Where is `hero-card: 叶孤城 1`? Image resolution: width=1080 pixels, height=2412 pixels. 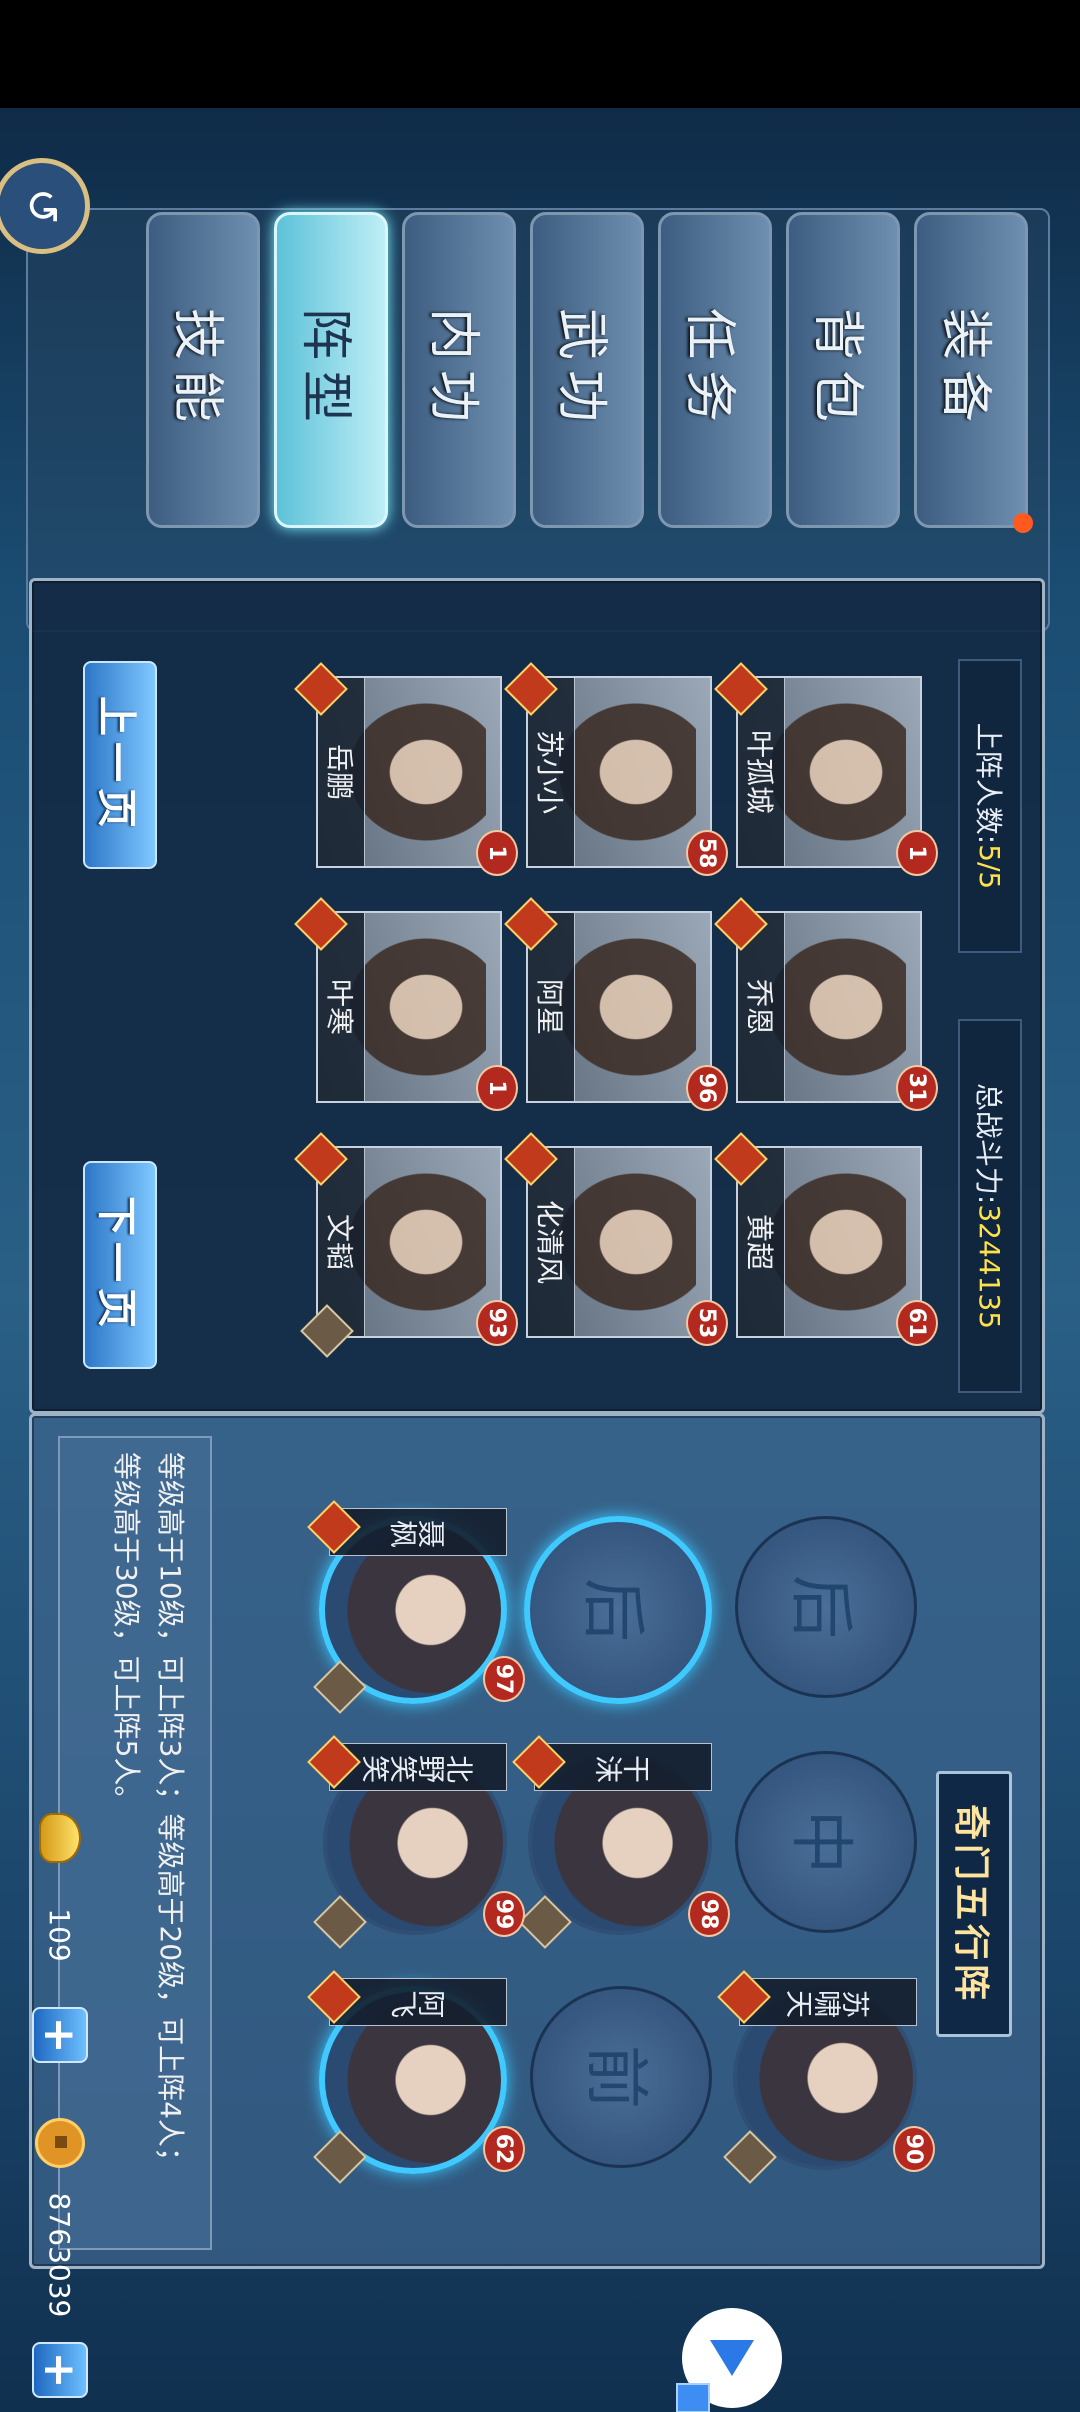 hero-card: 叶孤城 1 is located at coordinates (826, 769).